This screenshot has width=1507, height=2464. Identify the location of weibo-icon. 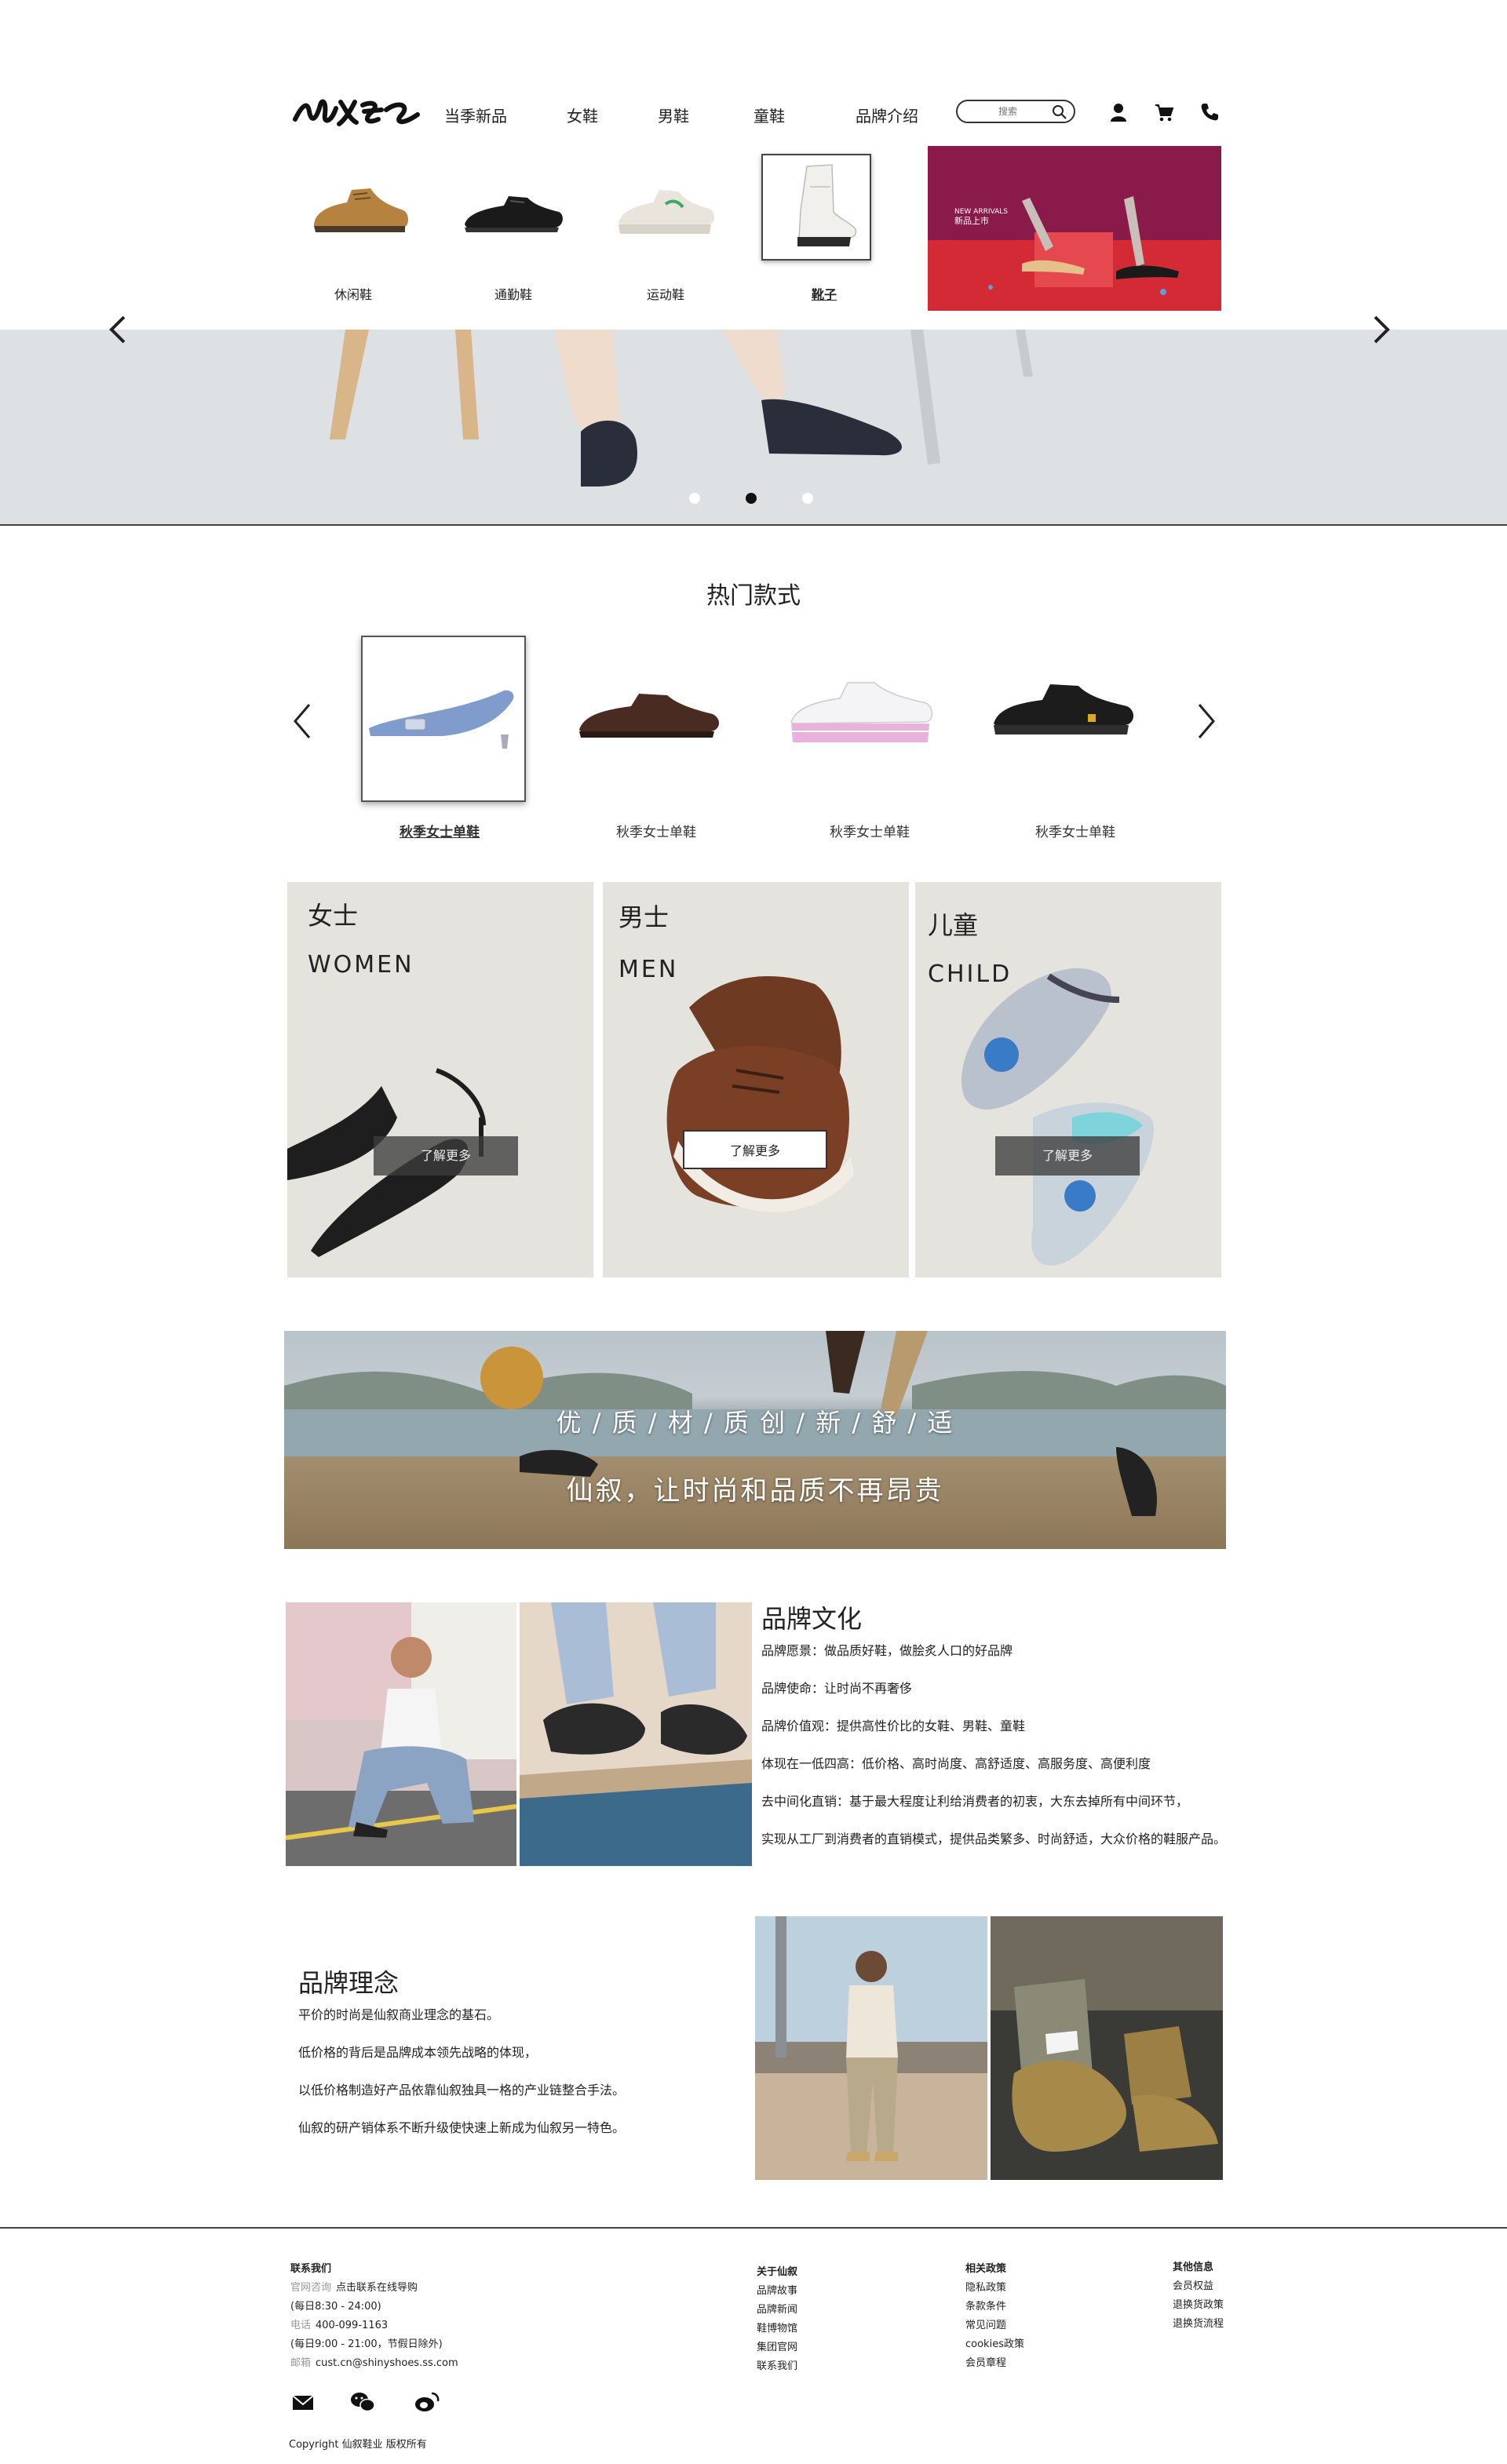
(427, 2402).